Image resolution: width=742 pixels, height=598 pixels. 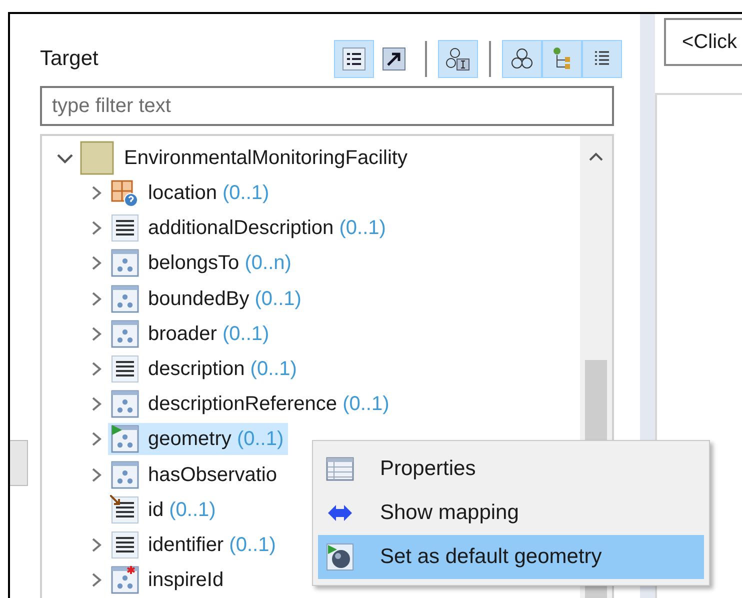 I want to click on tree-row: EnvironmentalMonitoringFacility, so click(x=311, y=158).